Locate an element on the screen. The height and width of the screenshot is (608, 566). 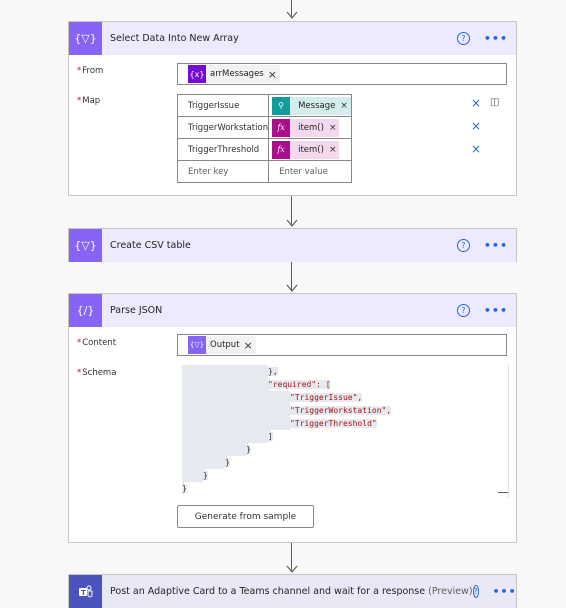
map-row: TriggerIssue ⚲ Message × is located at coordinates (264, 105).